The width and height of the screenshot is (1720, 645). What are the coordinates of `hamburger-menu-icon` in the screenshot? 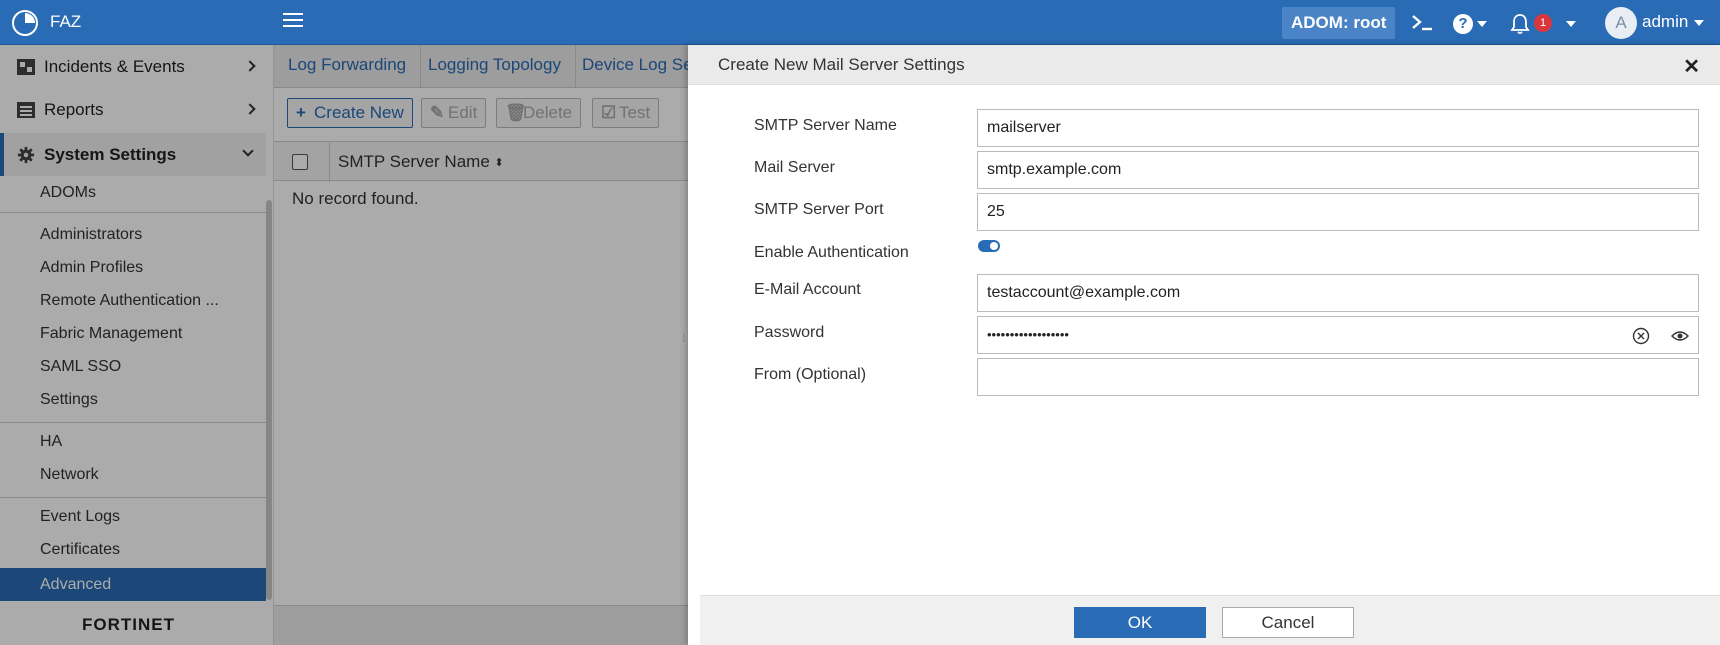 It's located at (293, 22).